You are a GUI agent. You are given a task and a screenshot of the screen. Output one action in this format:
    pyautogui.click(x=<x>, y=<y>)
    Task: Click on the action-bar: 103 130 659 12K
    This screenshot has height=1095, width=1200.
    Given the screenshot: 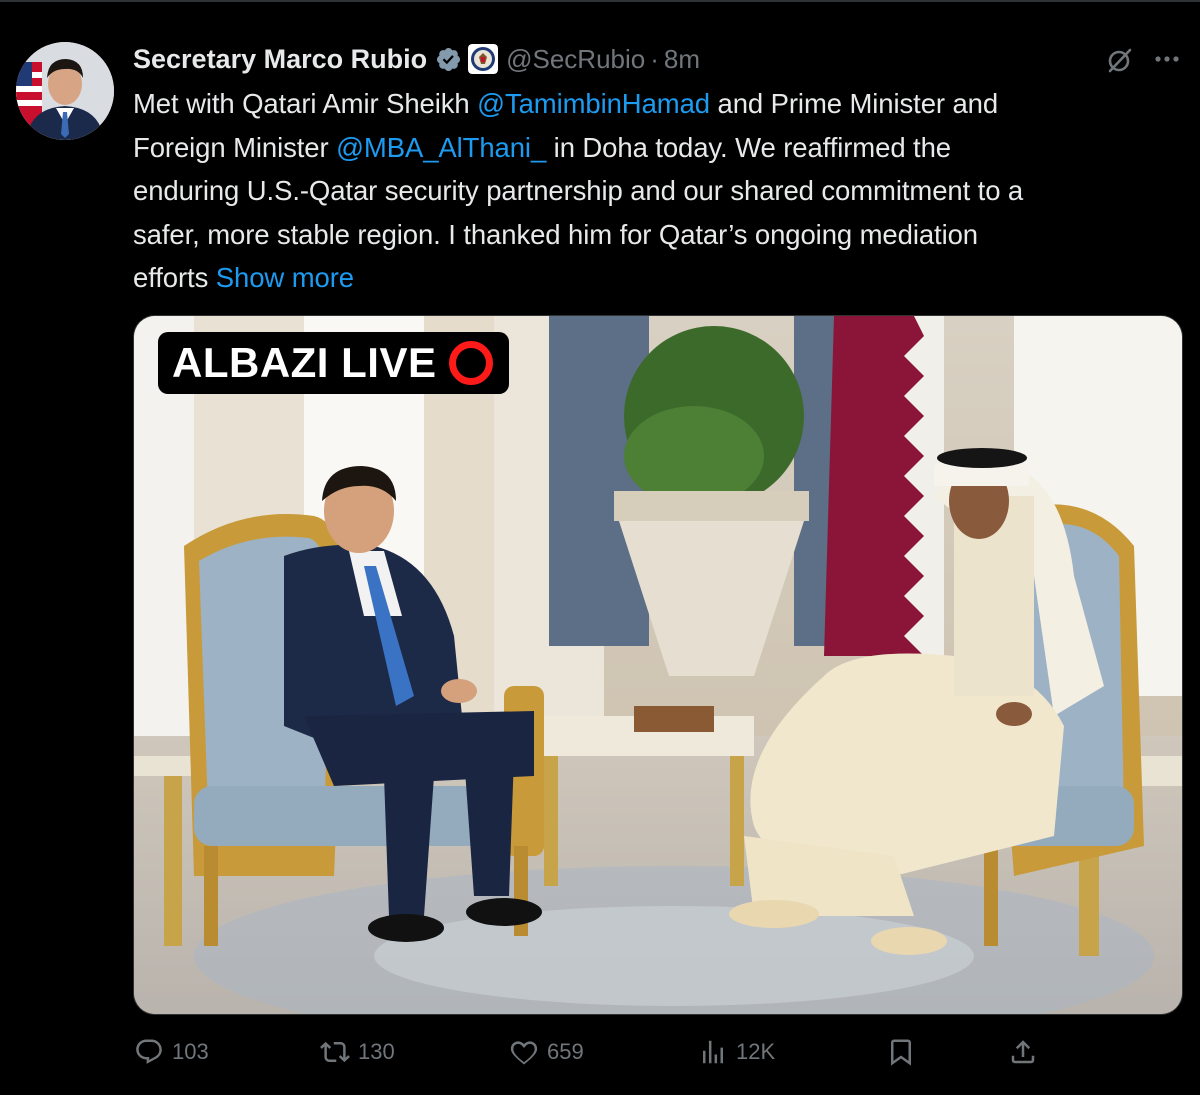 What is the action you would take?
    pyautogui.click(x=600, y=1052)
    